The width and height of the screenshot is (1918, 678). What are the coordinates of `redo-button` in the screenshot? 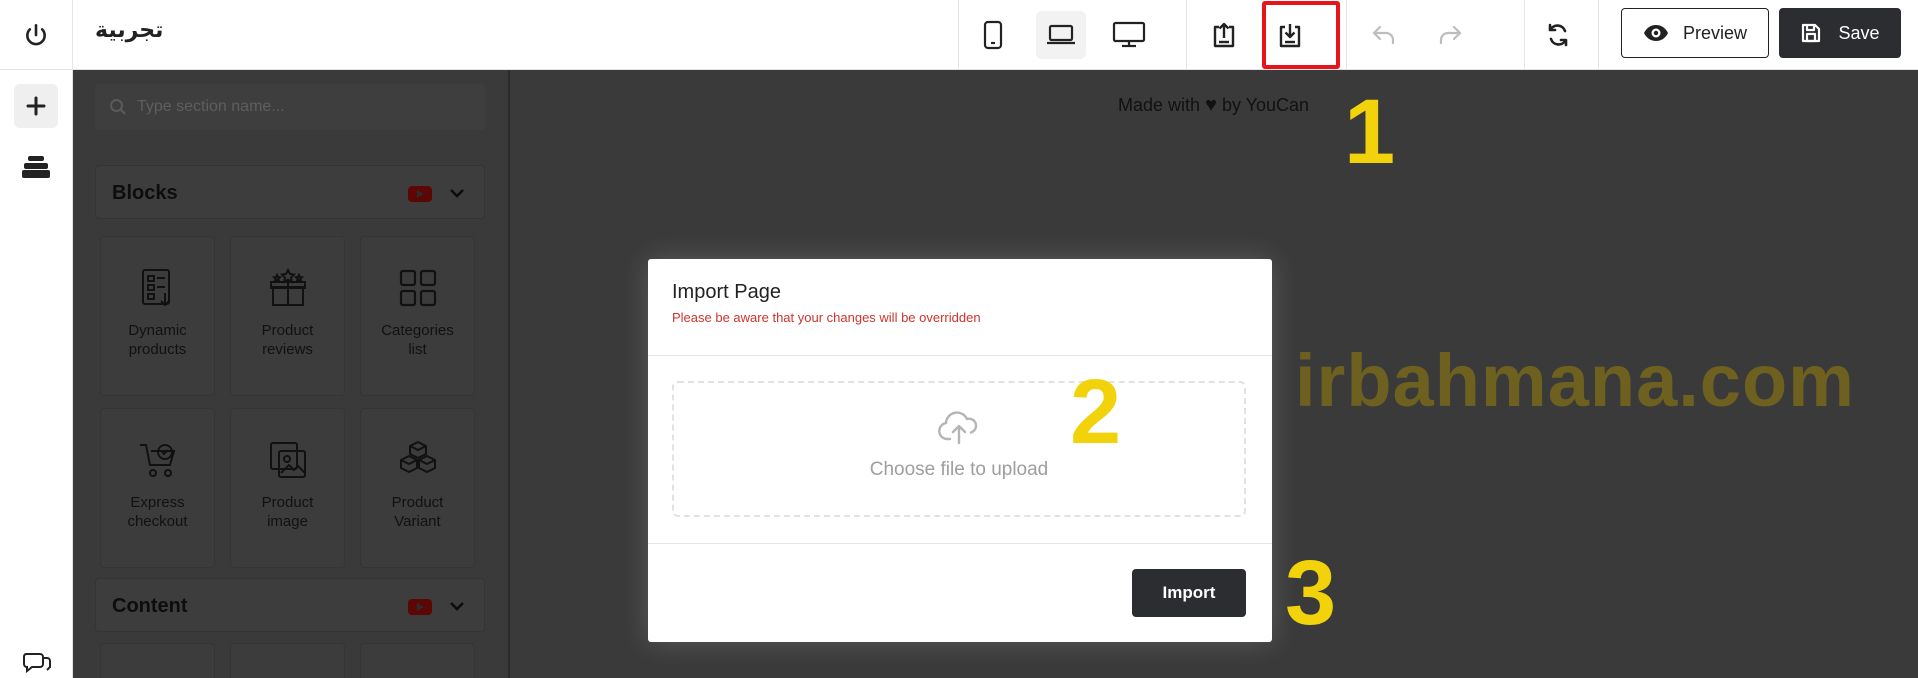 It's located at (1450, 35).